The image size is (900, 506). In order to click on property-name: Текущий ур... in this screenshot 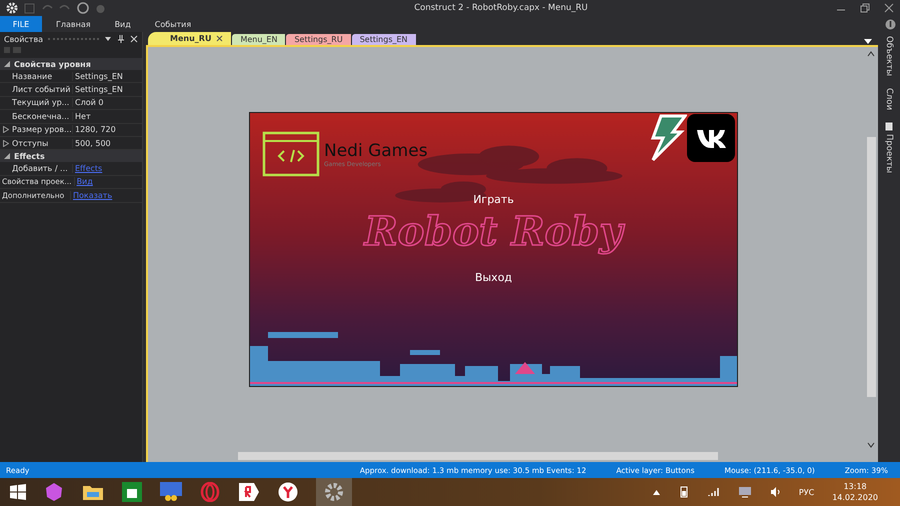, I will do `click(42, 103)`.